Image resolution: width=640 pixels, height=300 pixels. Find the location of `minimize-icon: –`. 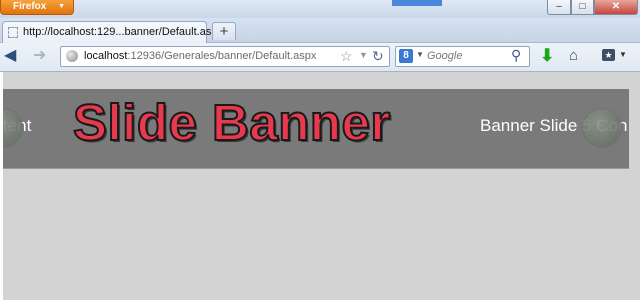

minimize-icon: – is located at coordinates (559, 6).